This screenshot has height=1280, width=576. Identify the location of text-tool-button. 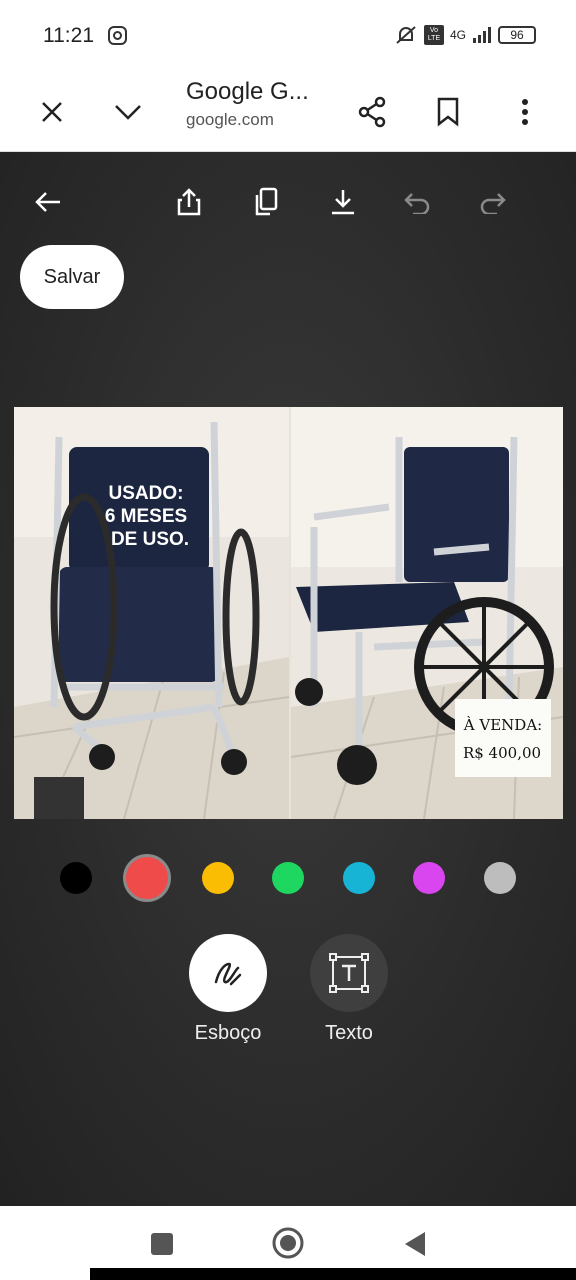
(349, 973).